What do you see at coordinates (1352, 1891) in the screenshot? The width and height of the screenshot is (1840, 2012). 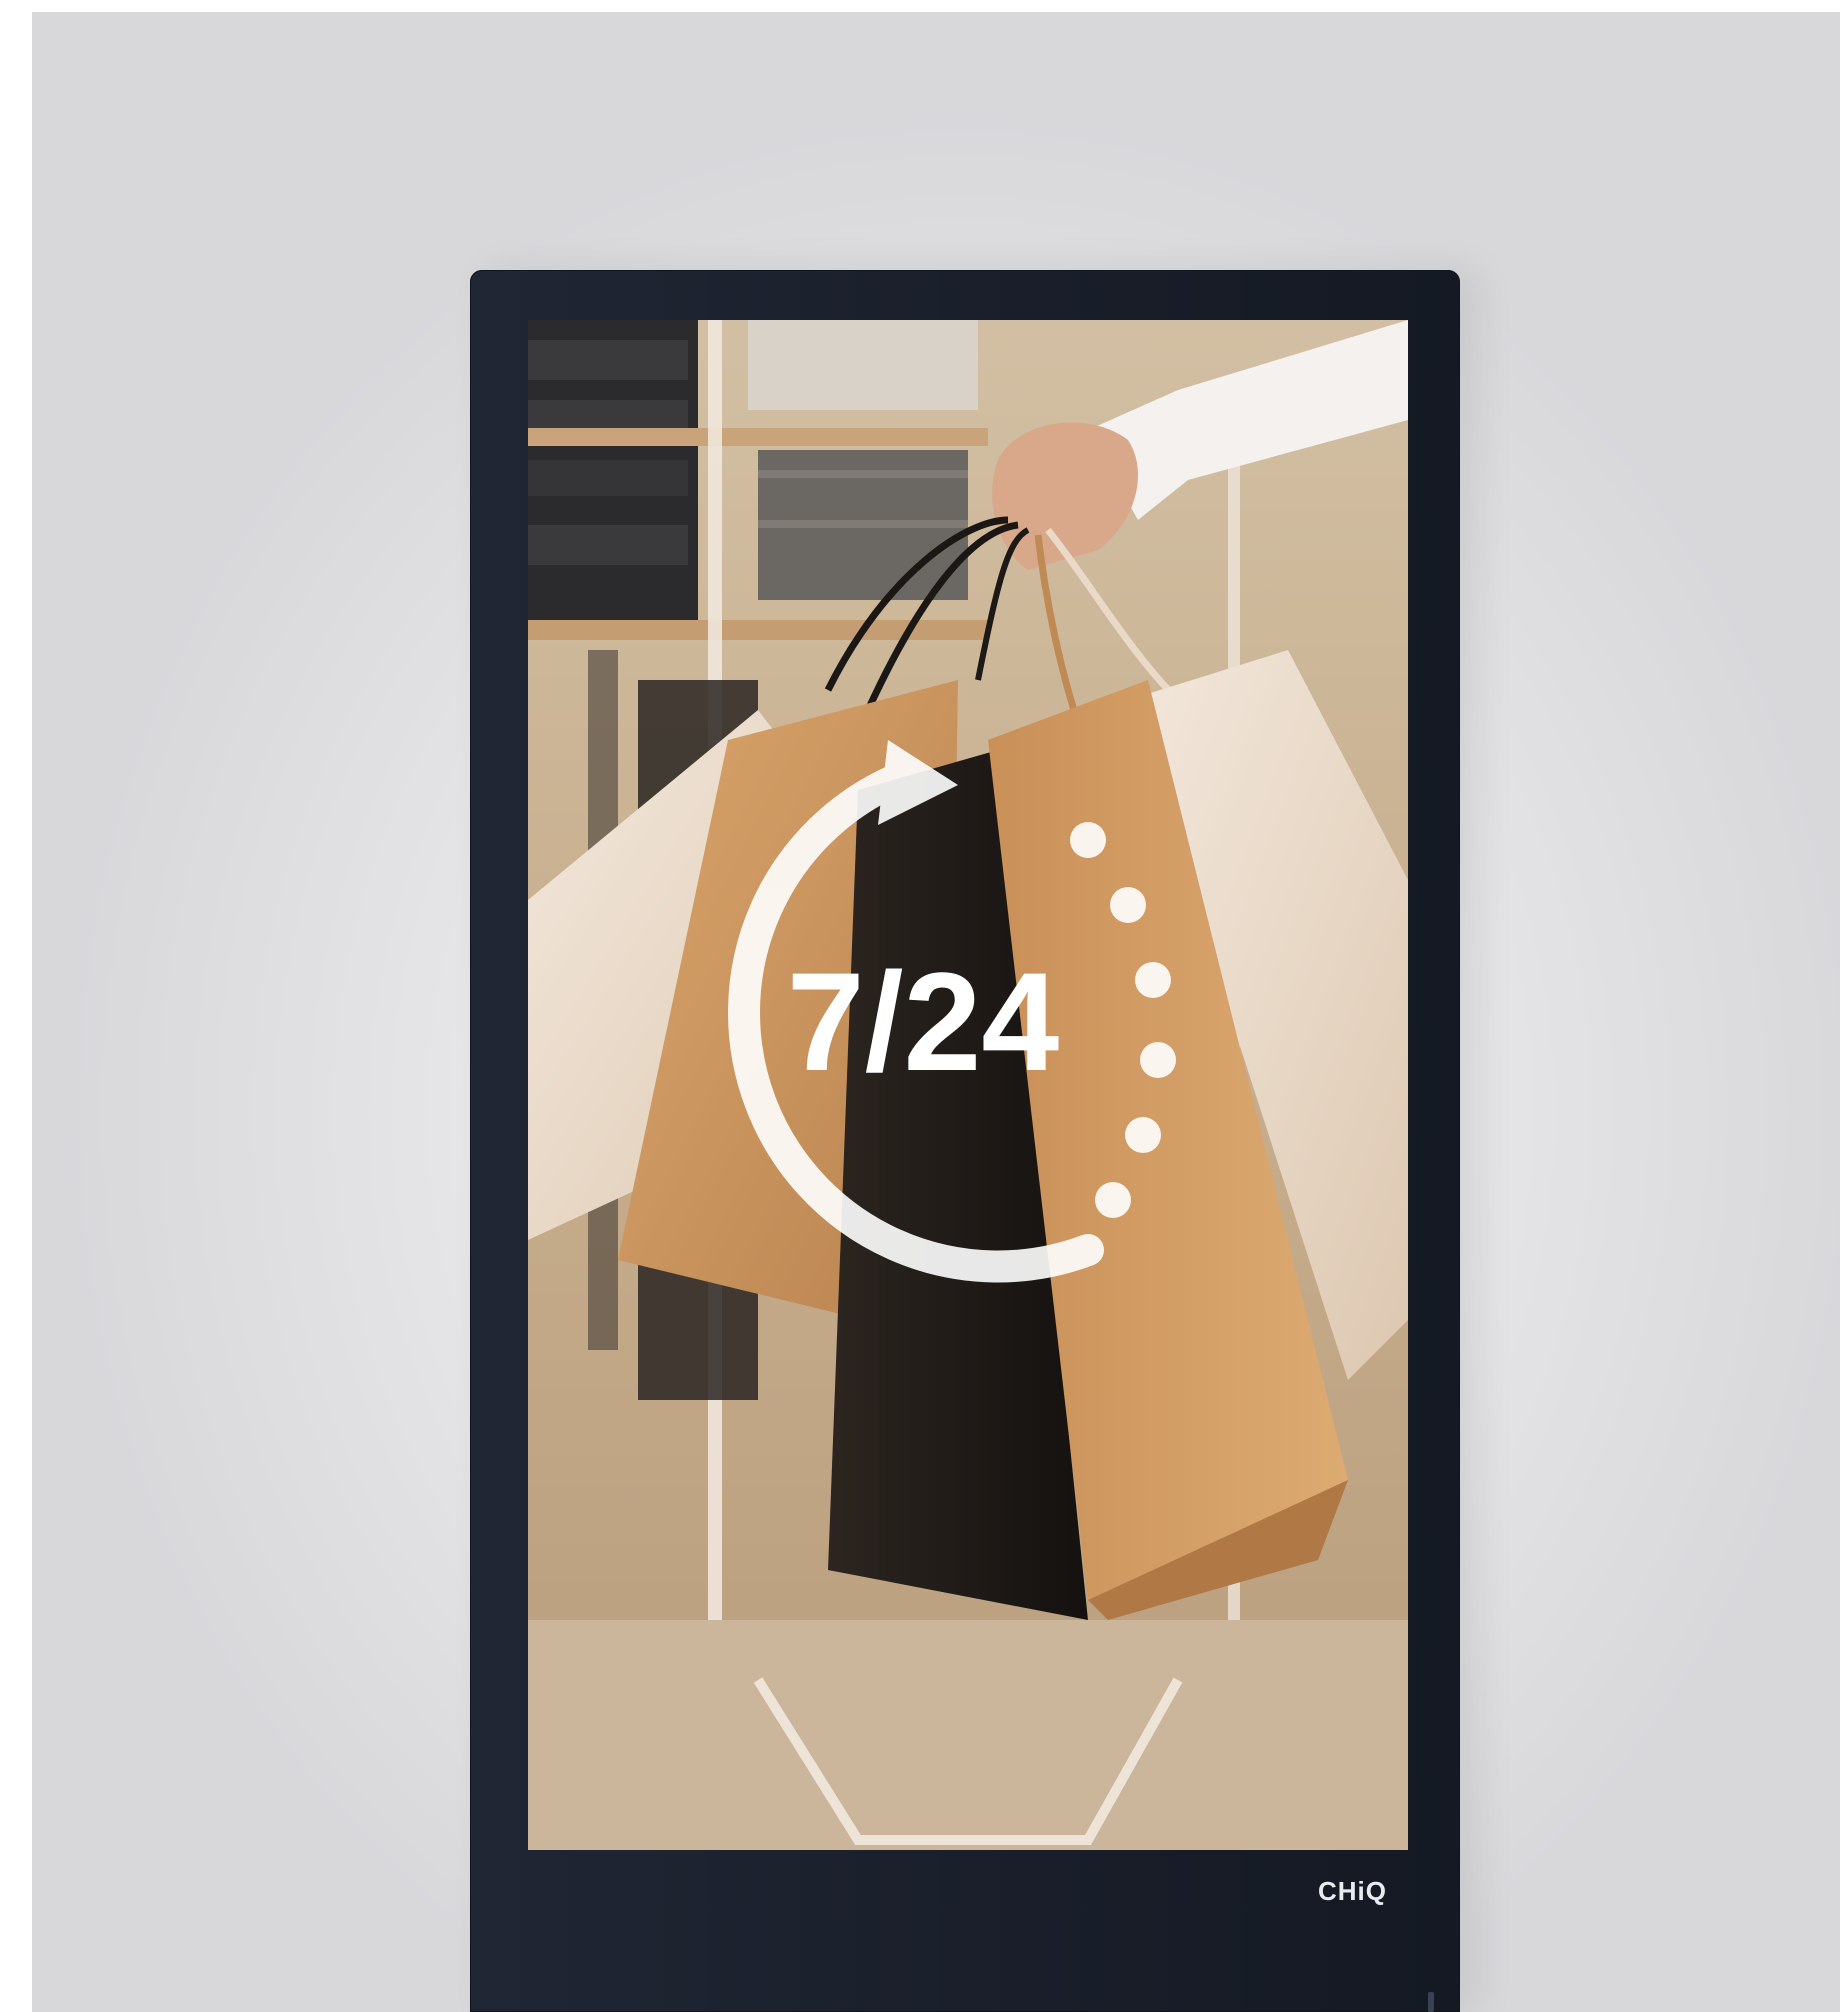 I see `brand-logo: CHiQ` at bounding box center [1352, 1891].